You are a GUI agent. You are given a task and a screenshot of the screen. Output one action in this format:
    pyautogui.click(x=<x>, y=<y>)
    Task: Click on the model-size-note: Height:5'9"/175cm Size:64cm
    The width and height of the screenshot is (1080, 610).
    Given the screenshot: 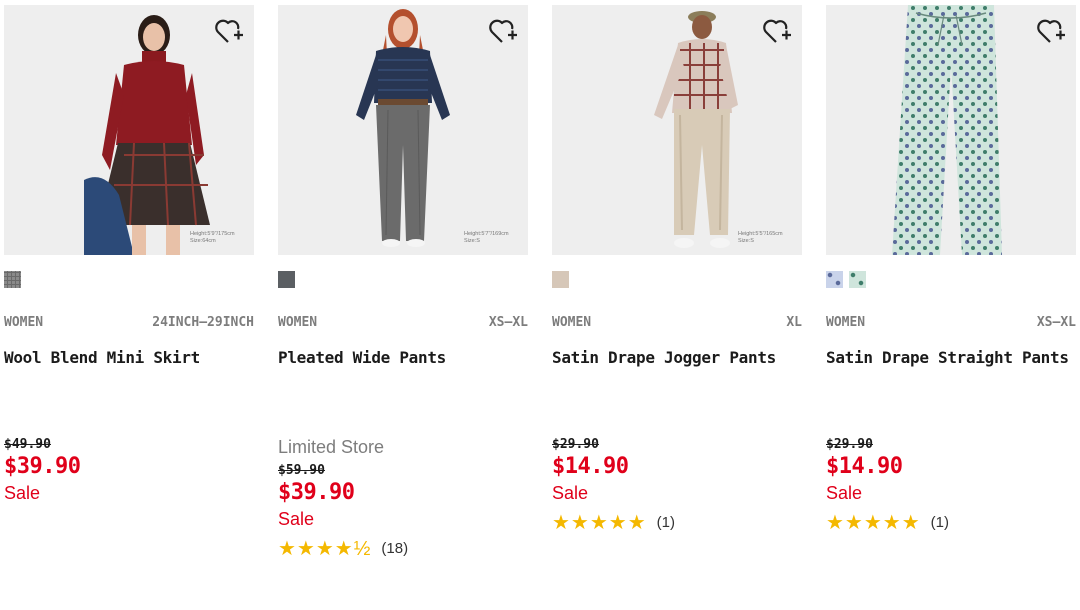 What is the action you would take?
    pyautogui.click(x=212, y=237)
    